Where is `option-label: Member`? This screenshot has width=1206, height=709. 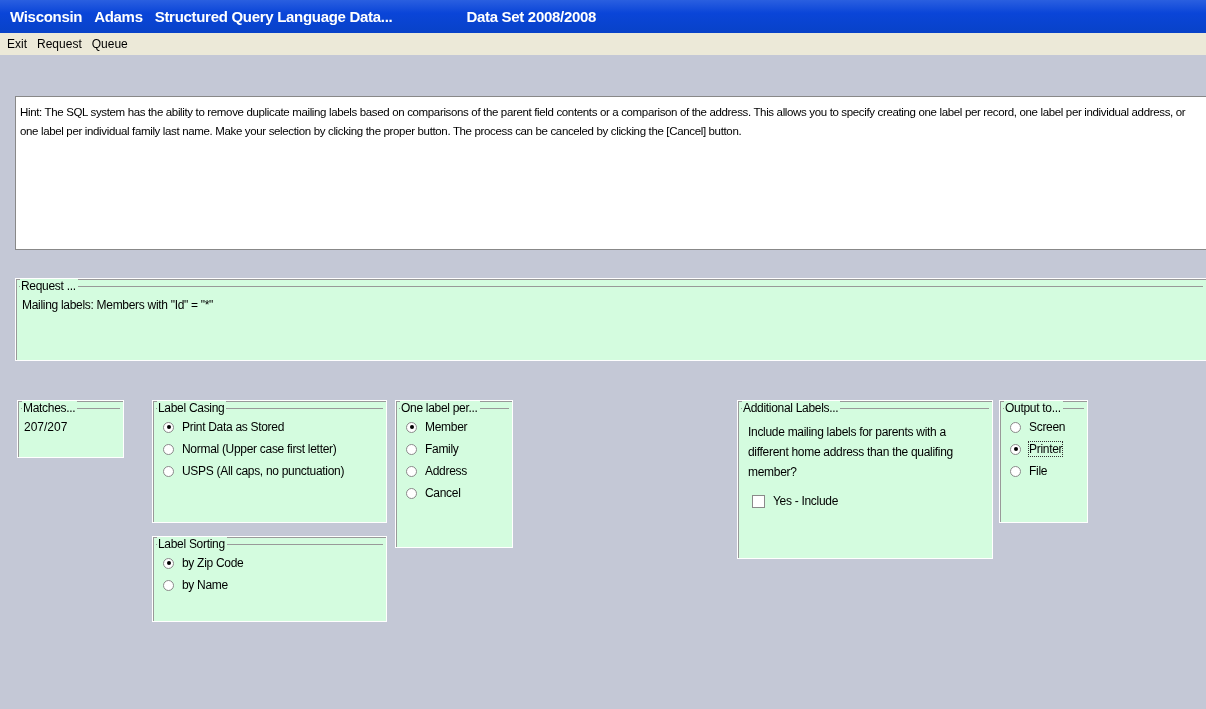
option-label: Member is located at coordinates (446, 427).